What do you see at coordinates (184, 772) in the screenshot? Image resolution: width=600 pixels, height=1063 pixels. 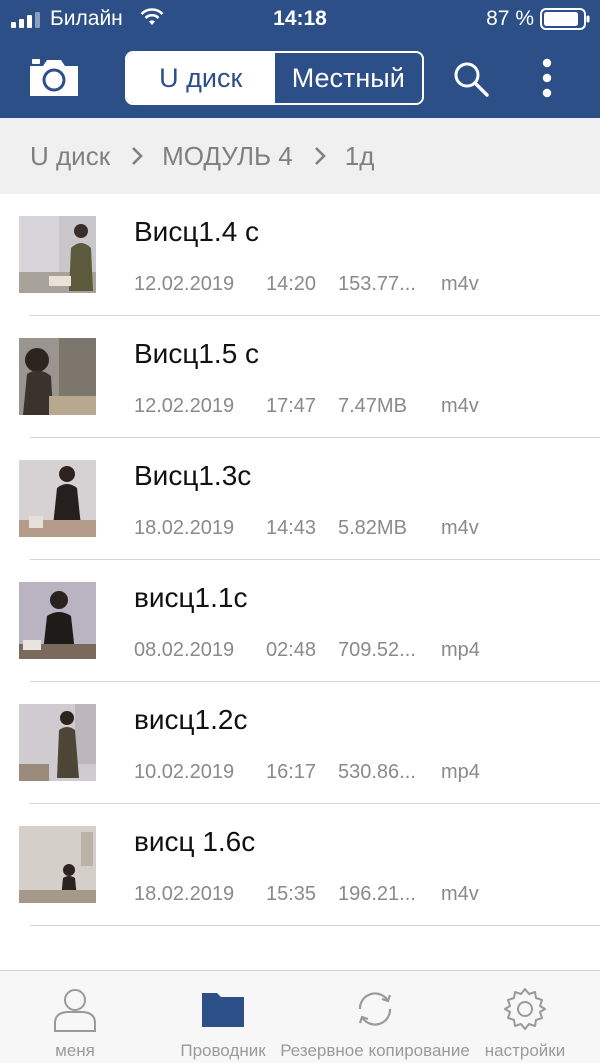 I see `file-date: 10.02.2019` at bounding box center [184, 772].